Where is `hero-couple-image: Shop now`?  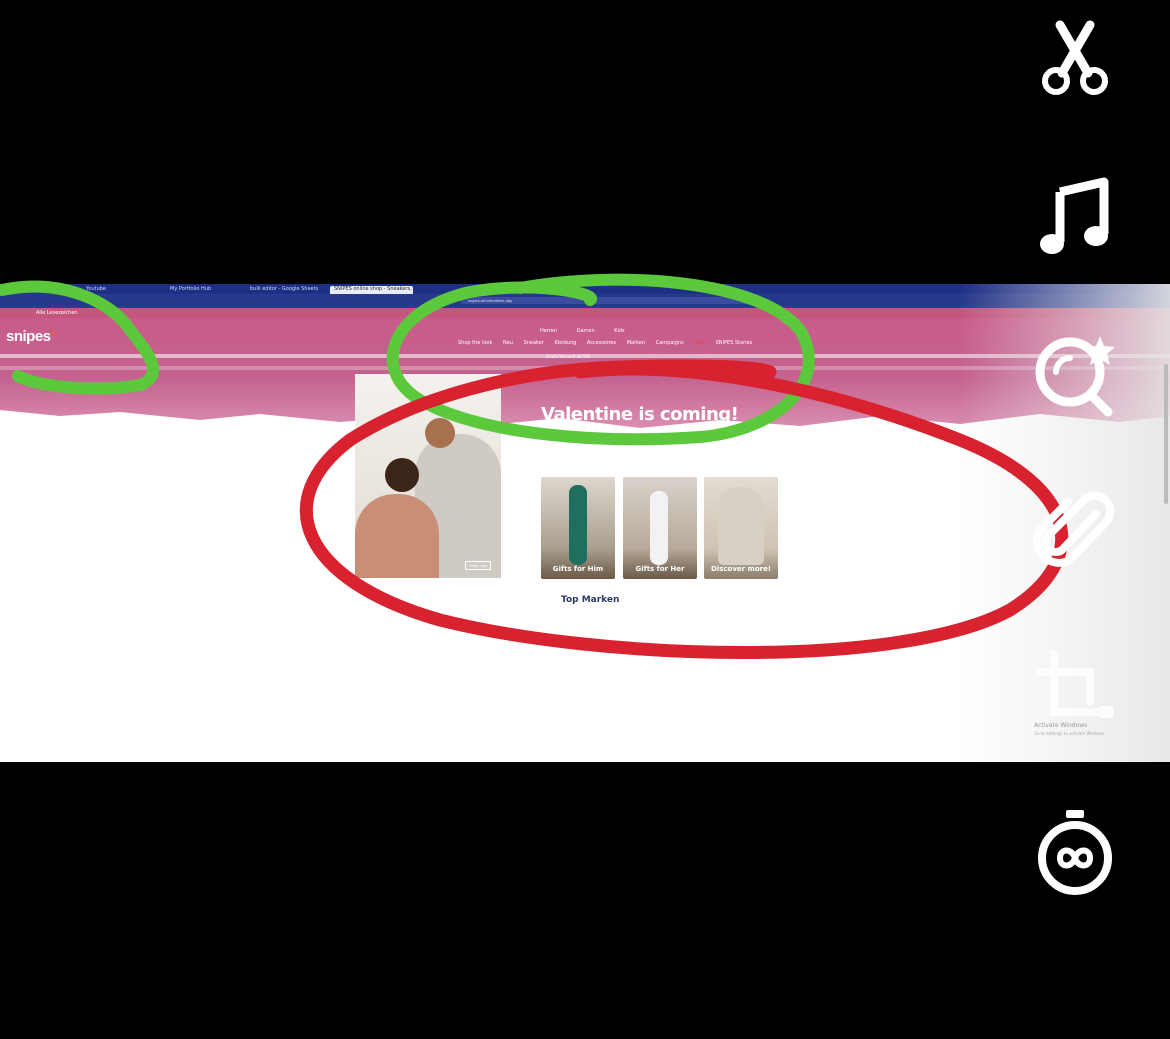
hero-couple-image: Shop now is located at coordinates (428, 476).